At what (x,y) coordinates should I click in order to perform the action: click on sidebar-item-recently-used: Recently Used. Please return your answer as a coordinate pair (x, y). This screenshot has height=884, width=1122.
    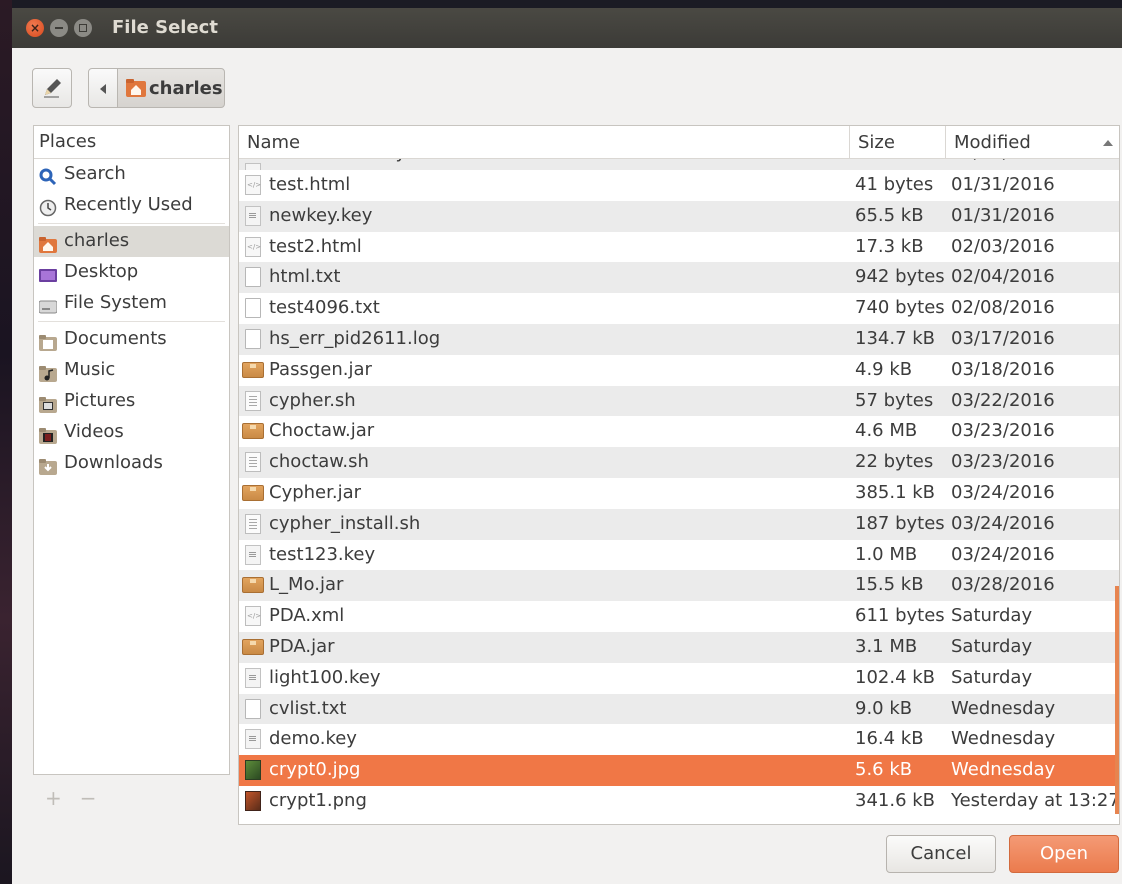
    Looking at the image, I should click on (131, 205).